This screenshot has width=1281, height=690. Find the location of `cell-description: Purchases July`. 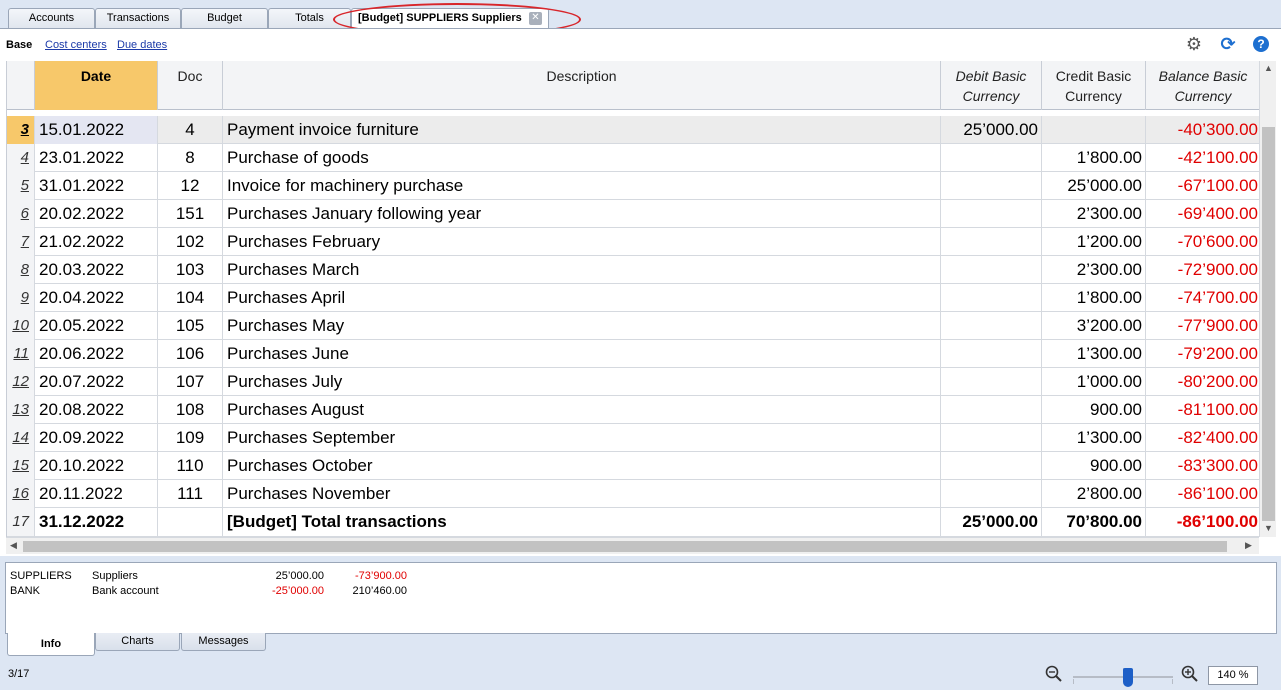

cell-description: Purchases July is located at coordinates (582, 382).